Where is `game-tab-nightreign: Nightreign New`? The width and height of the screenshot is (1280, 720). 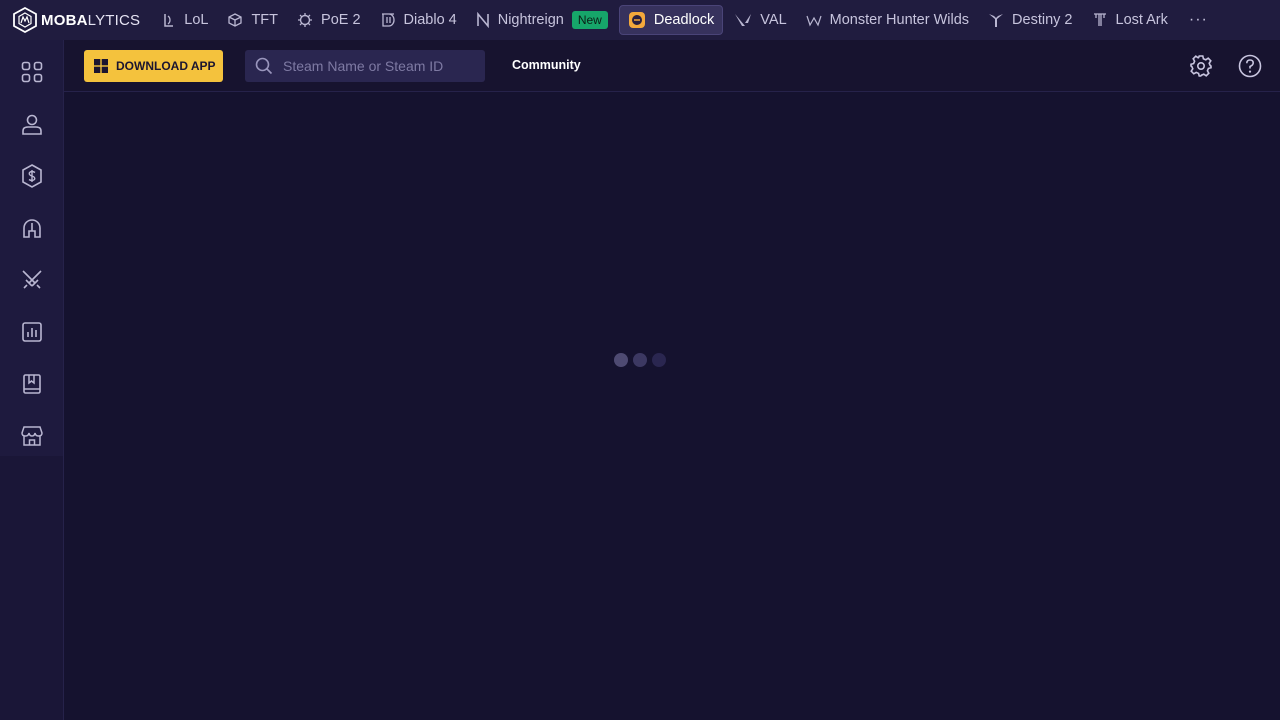
game-tab-nightreign: Nightreign New is located at coordinates (542, 20).